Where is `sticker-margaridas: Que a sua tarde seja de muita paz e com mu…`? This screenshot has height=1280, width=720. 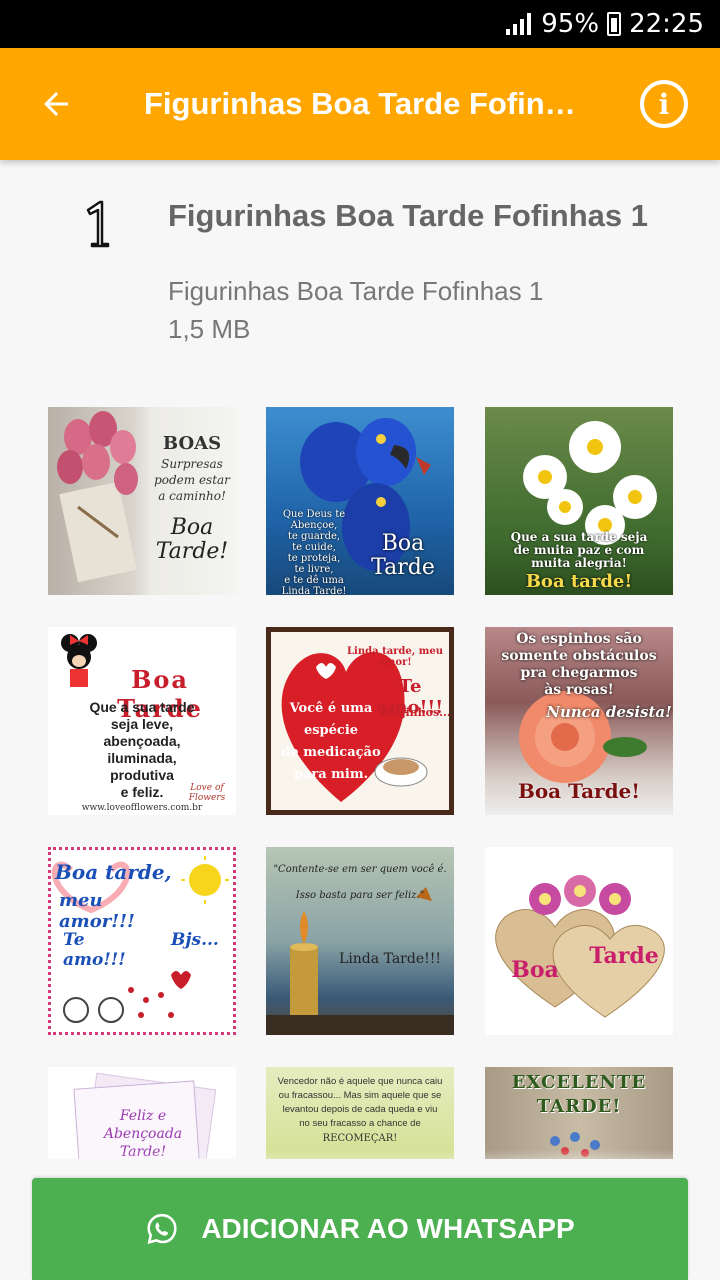
sticker-margaridas: Que a sua tarde seja de muita paz e com mu… is located at coordinates (579, 501).